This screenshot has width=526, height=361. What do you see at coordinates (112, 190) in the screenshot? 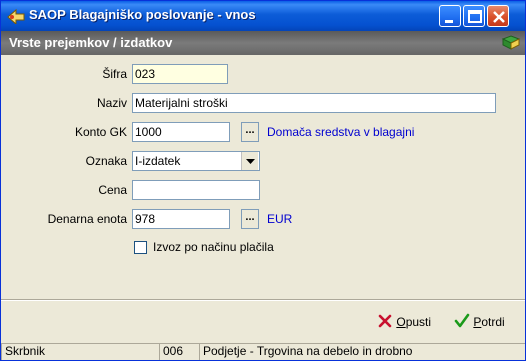
I see `cena-label: Cena` at bounding box center [112, 190].